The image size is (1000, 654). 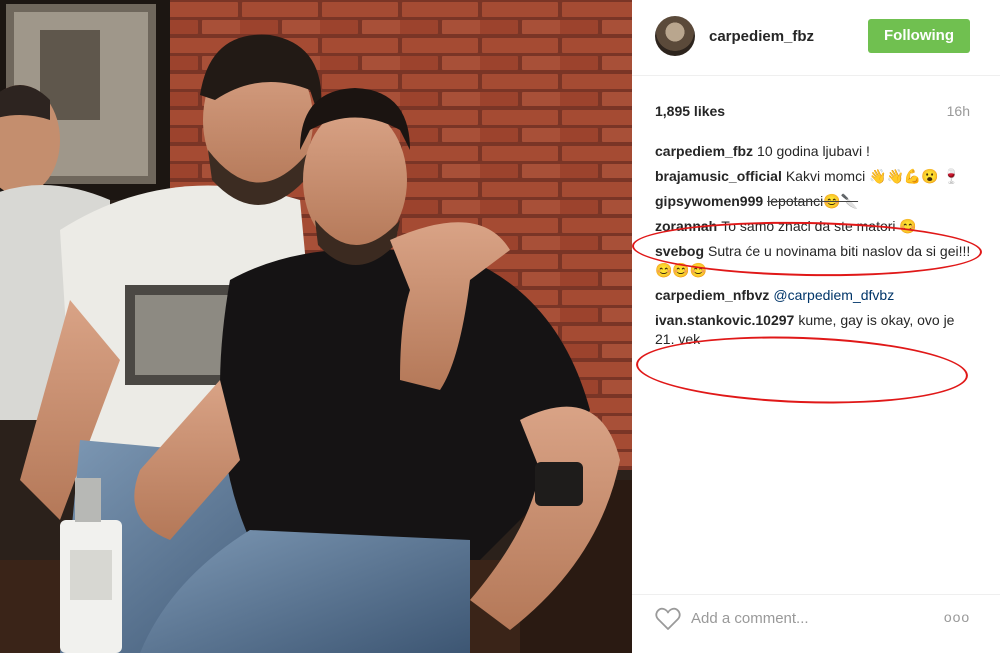 What do you see at coordinates (668, 619) in the screenshot?
I see `heart-icon` at bounding box center [668, 619].